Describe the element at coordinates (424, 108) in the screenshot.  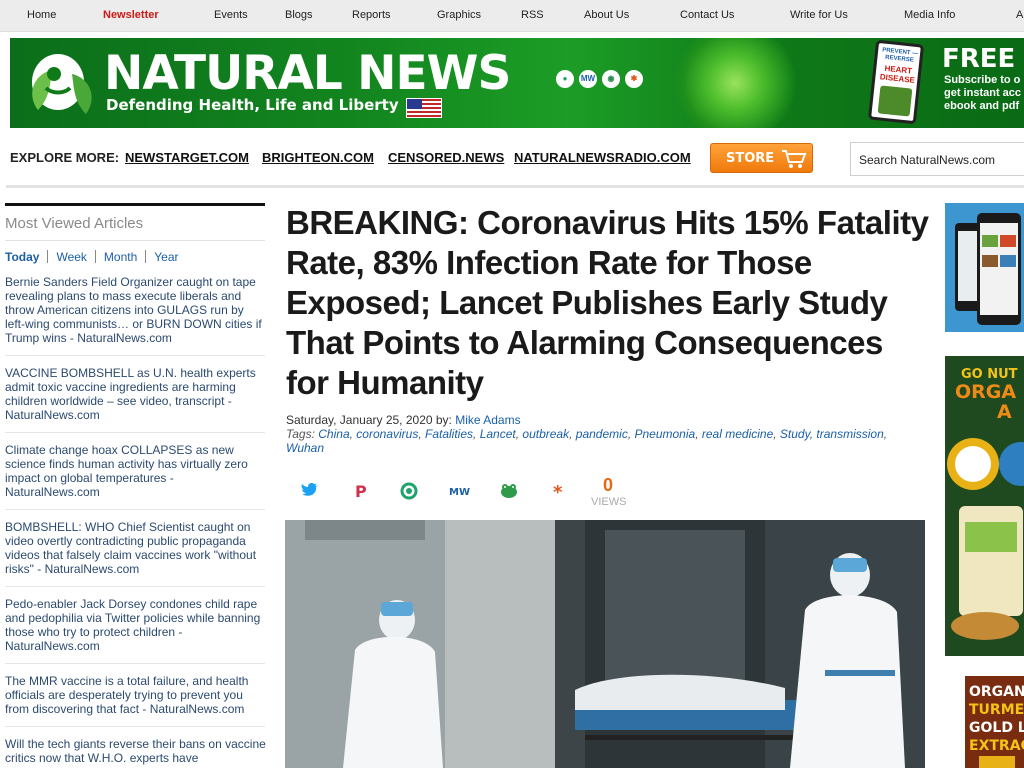
I see `us-flag-icon` at that location.